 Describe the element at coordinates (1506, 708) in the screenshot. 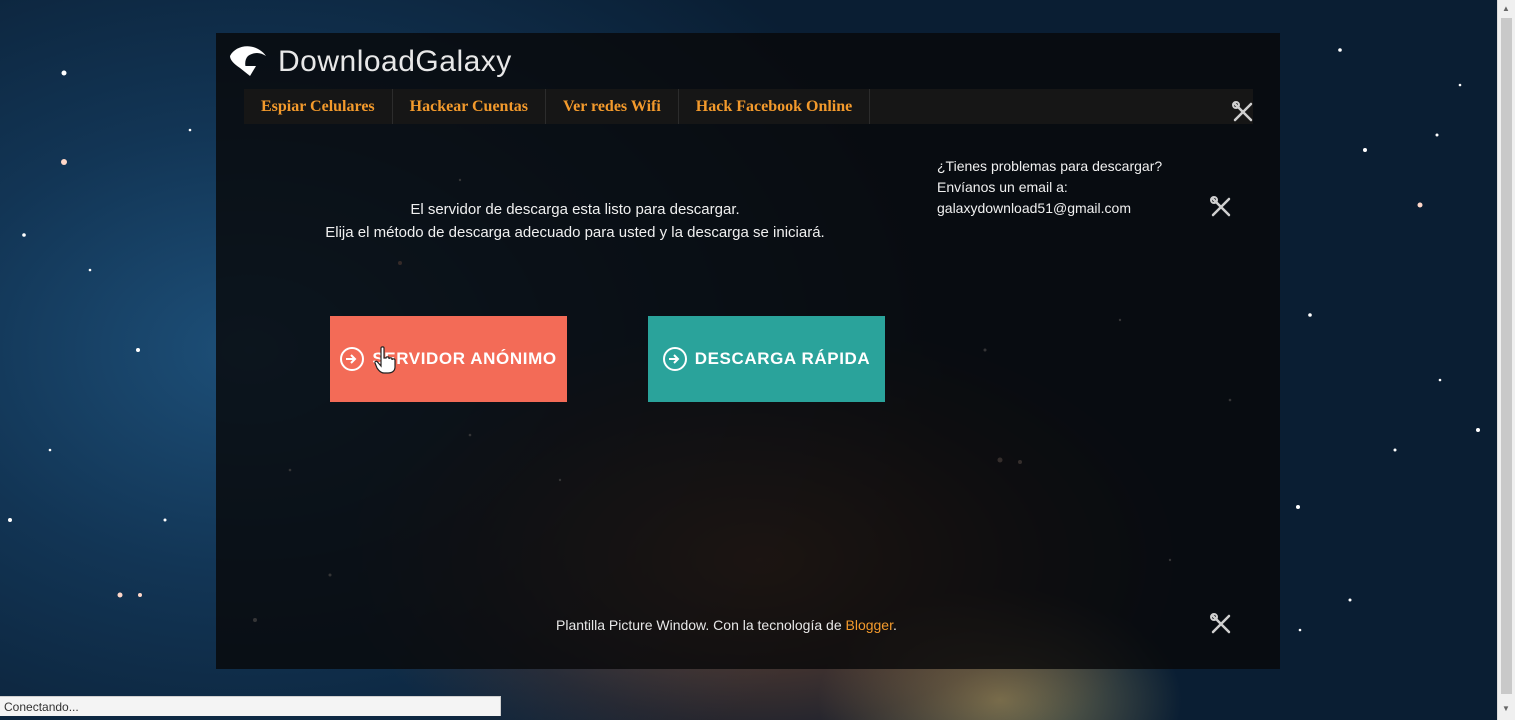

I see `scroll-down-icon: ▼` at that location.